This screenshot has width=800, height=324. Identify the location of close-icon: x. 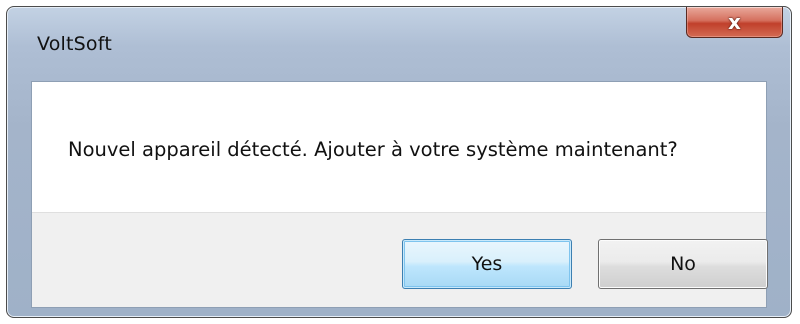
(734, 22).